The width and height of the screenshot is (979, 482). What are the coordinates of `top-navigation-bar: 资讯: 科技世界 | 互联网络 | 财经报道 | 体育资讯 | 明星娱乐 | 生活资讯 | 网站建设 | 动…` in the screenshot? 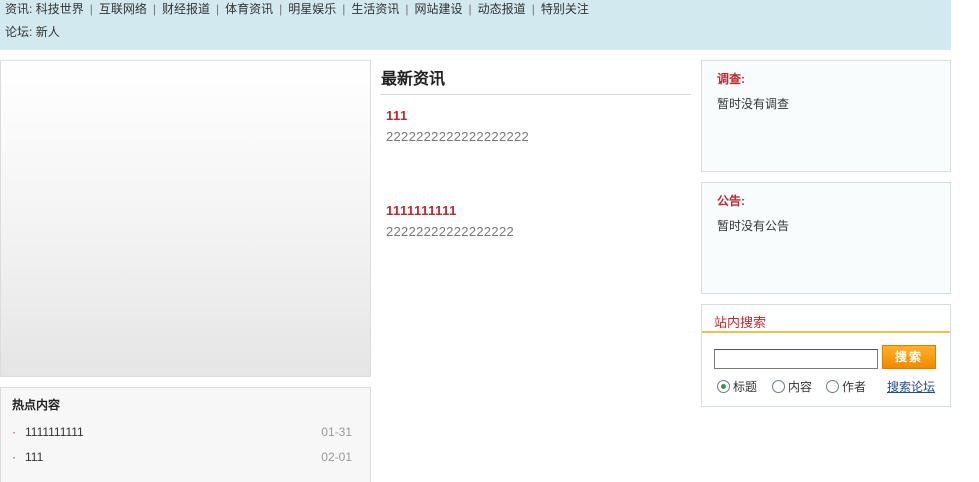 It's located at (475, 25).